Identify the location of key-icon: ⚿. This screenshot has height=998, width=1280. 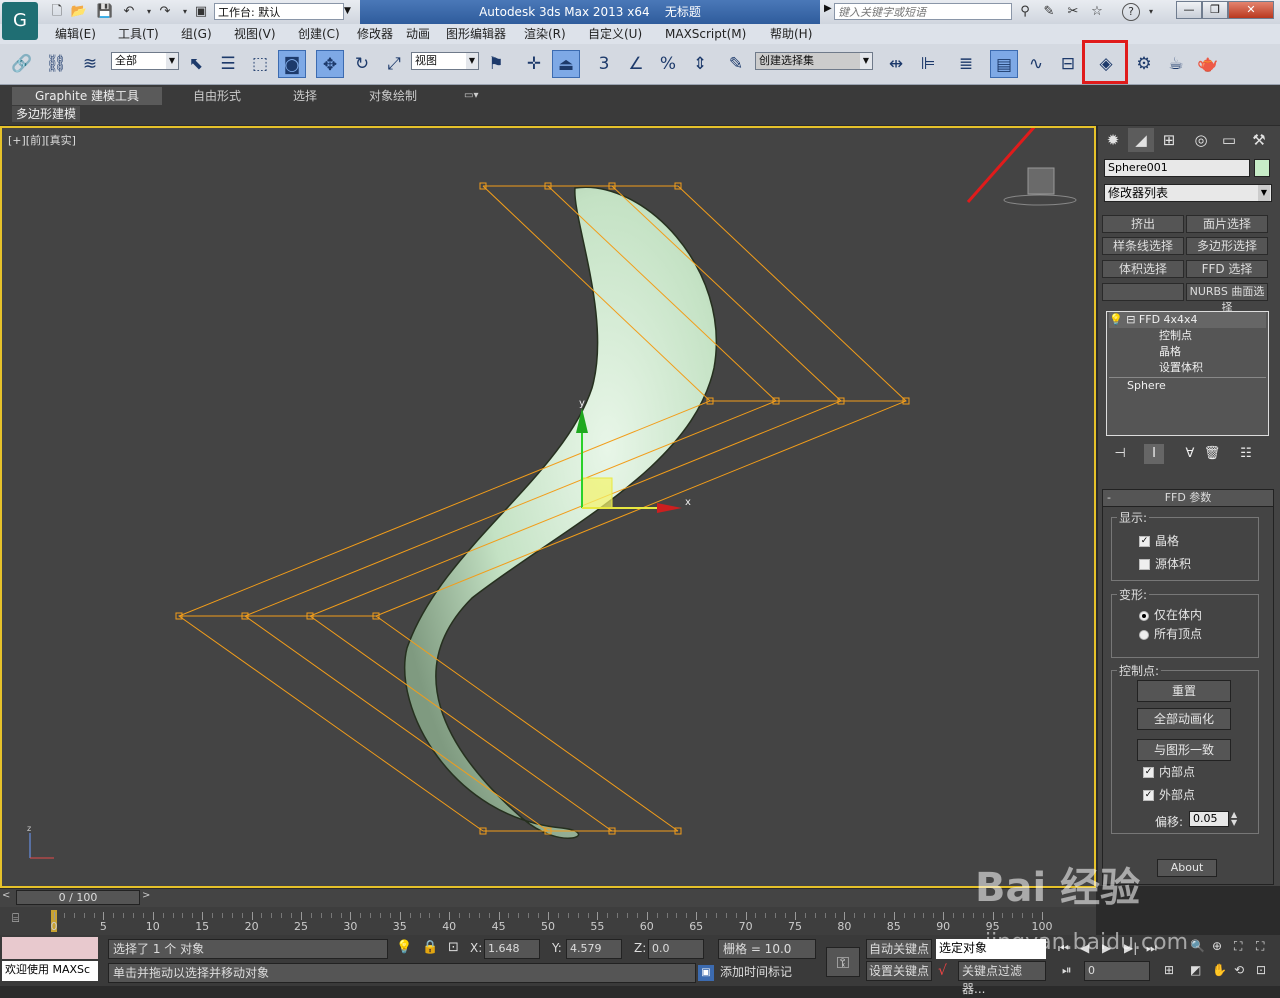
(843, 962).